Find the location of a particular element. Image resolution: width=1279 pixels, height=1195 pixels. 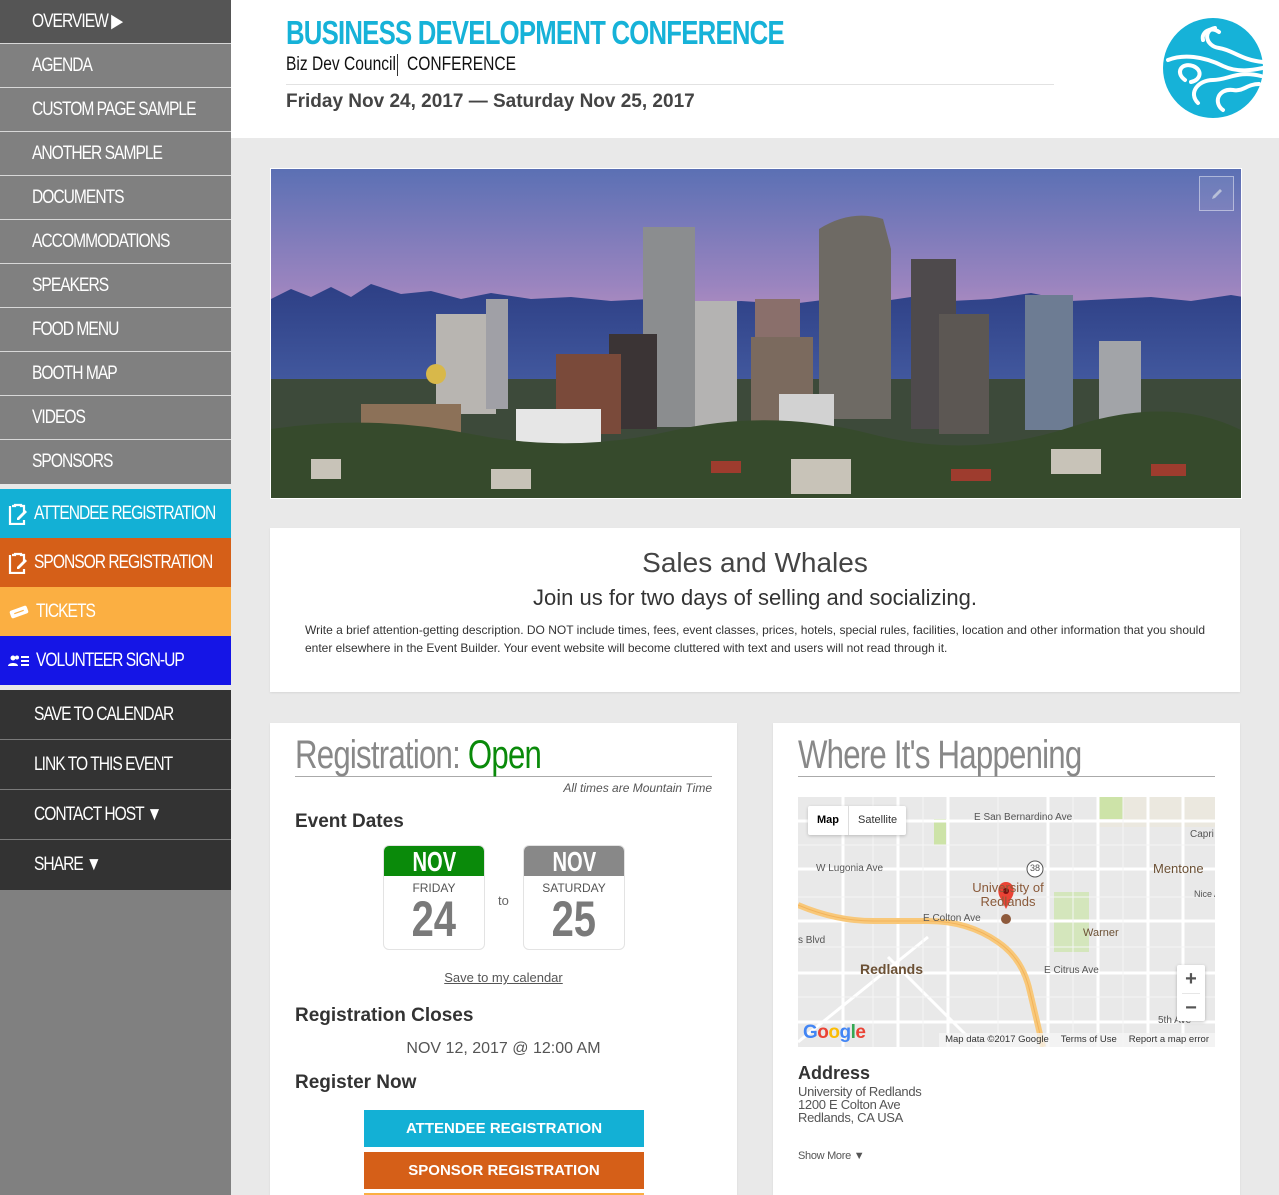

map-label: E Colton Ave is located at coordinates (952, 918).